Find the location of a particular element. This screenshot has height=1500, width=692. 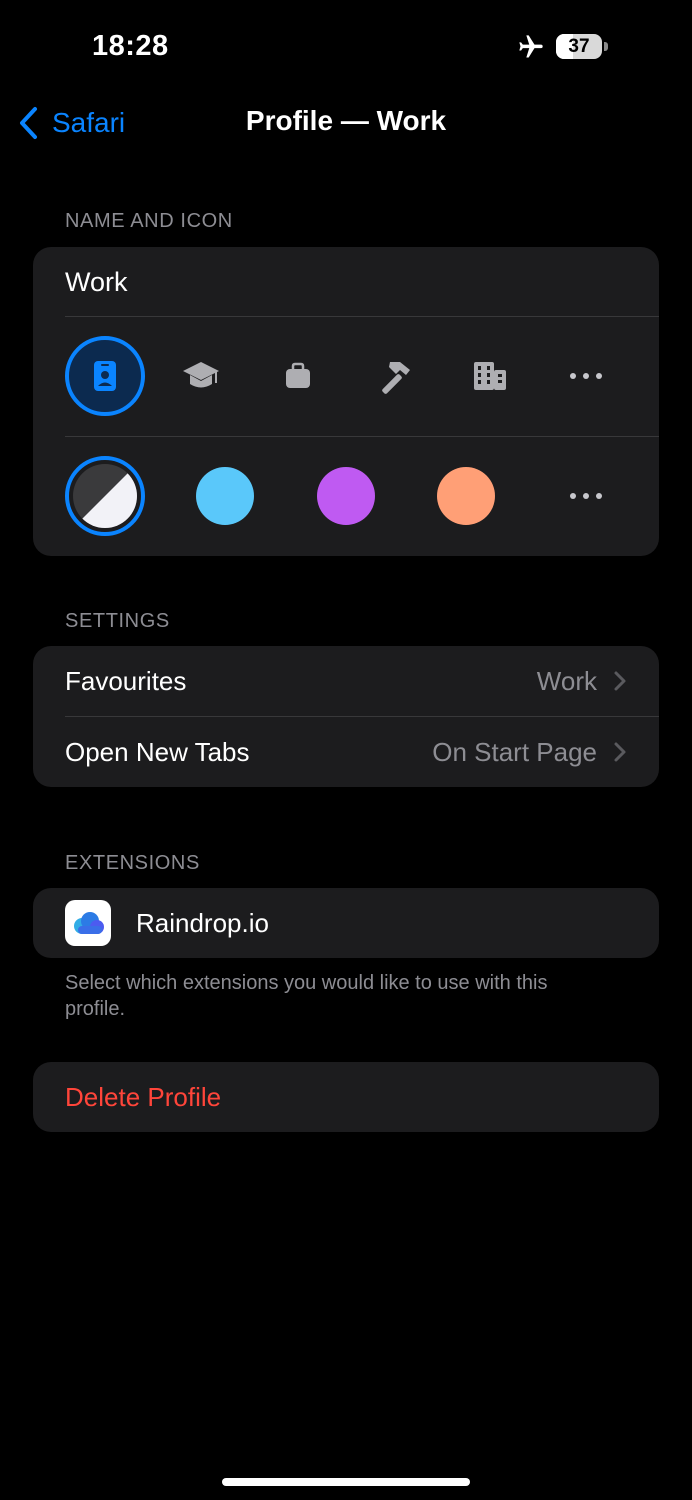

icon-option-graduation-cap is located at coordinates (201, 376).